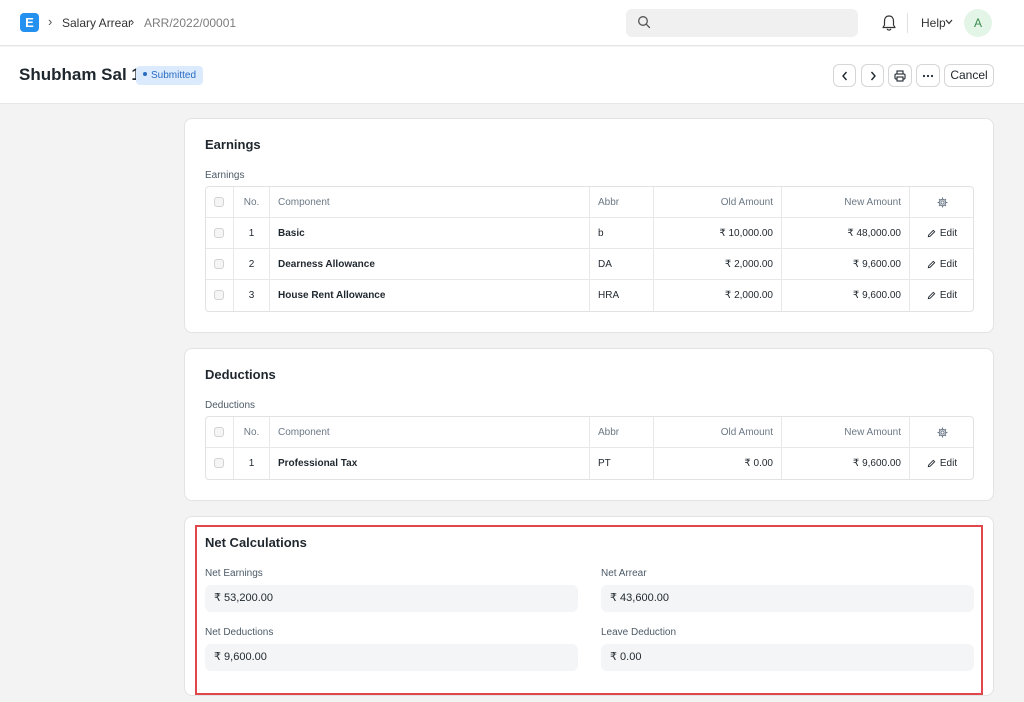  I want to click on chevron-right-icon, so click(873, 75).